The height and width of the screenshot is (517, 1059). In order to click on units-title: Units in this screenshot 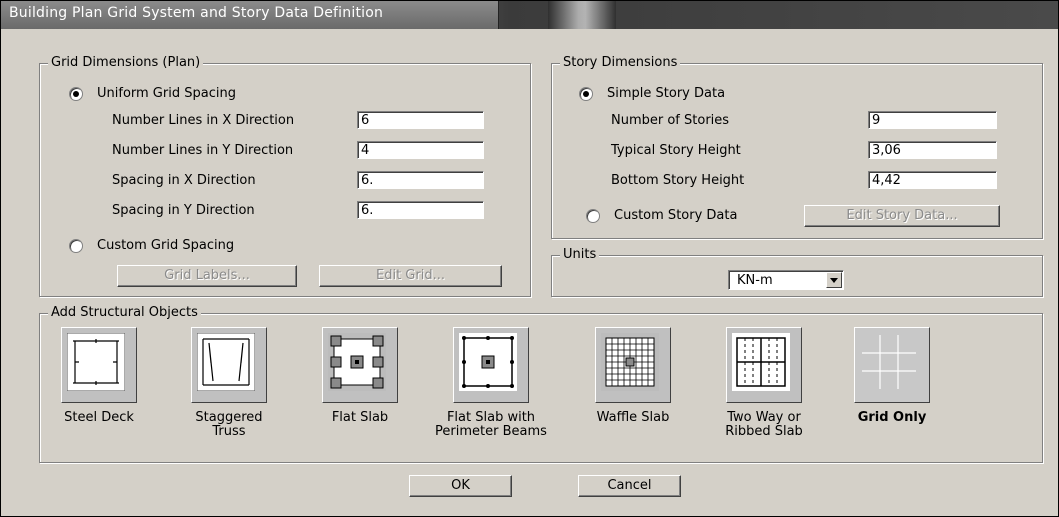, I will do `click(580, 254)`.